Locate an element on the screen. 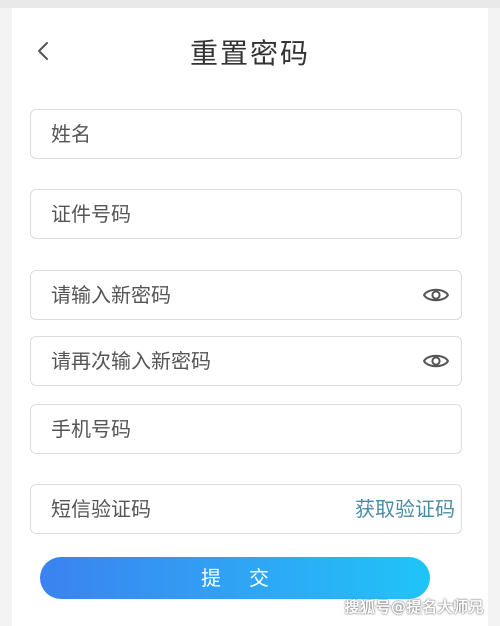 This screenshot has height=626, width=500. toggle-password-visibility-button is located at coordinates (436, 295).